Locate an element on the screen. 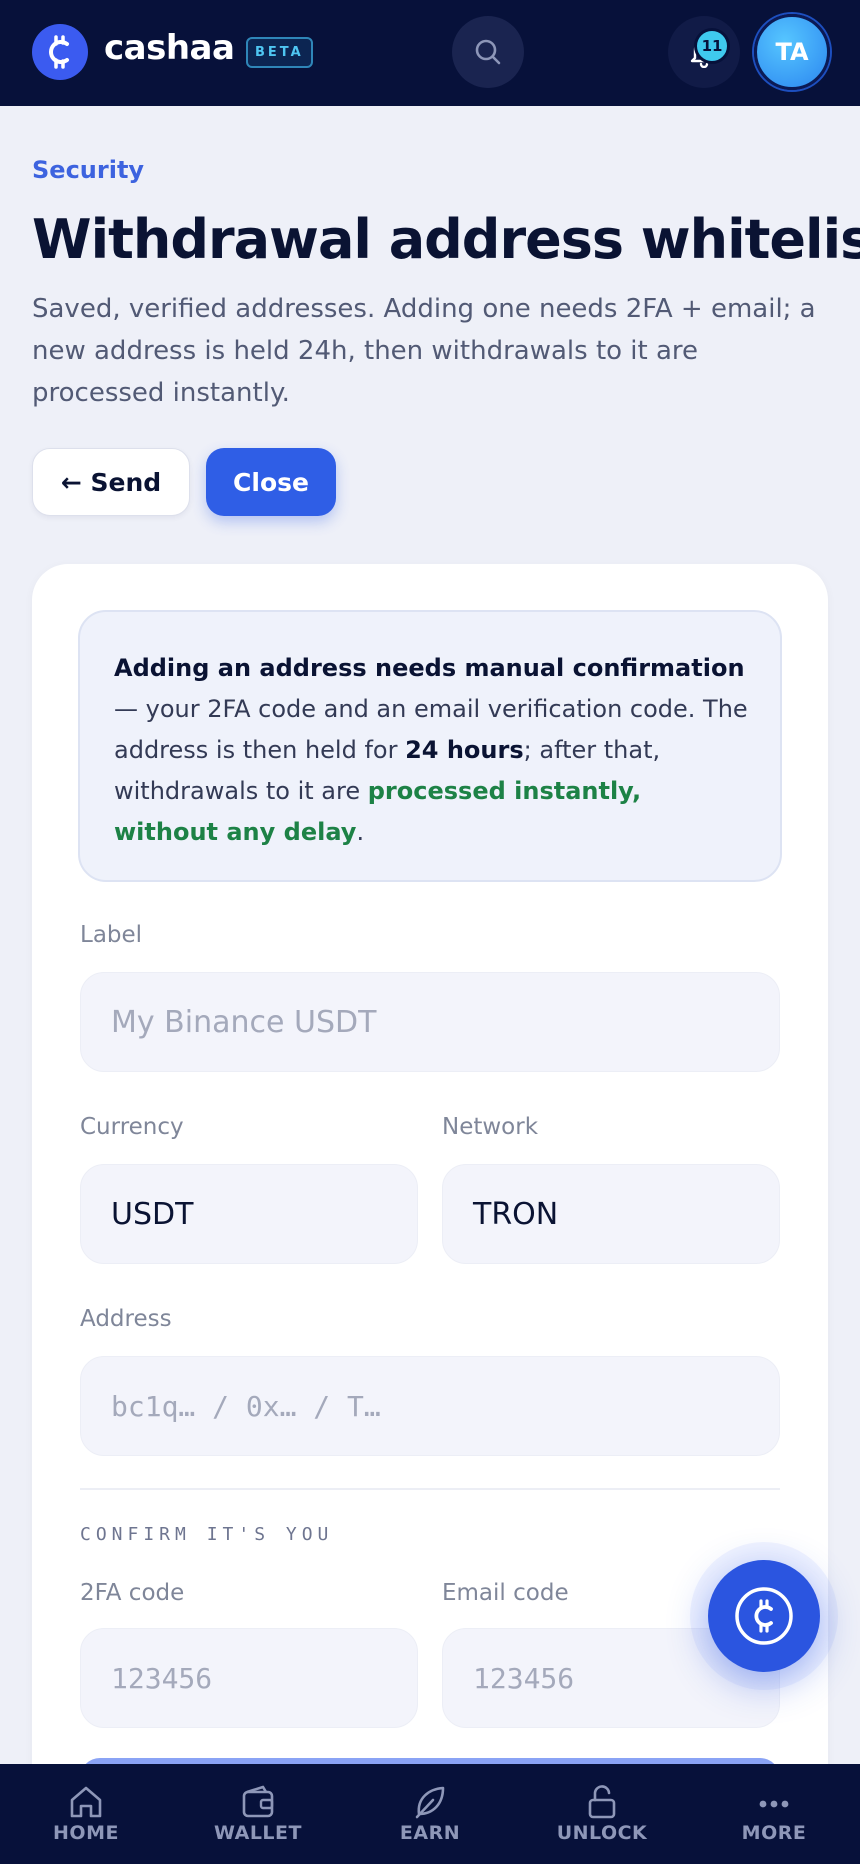 Image resolution: width=860 pixels, height=1864 pixels. nav-item-earn: EARN is located at coordinates (430, 1814).